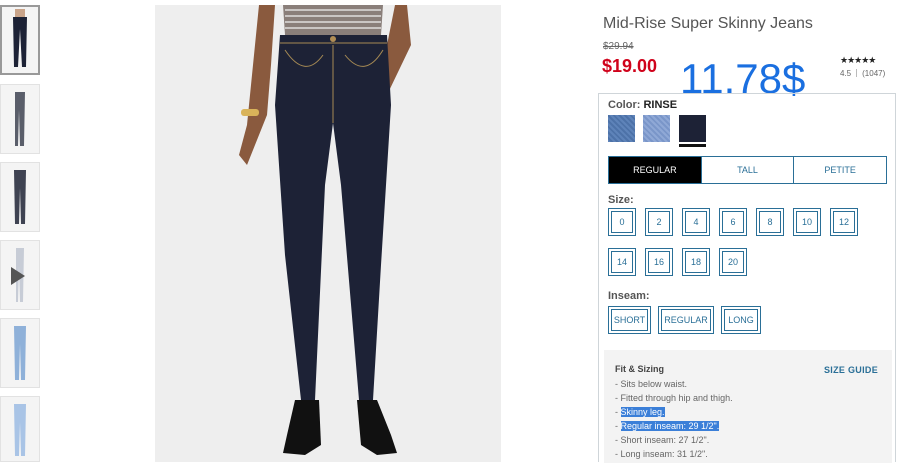  Describe the element at coordinates (654, 384) in the screenshot. I see `bullet-text: Sits below waist.` at that location.